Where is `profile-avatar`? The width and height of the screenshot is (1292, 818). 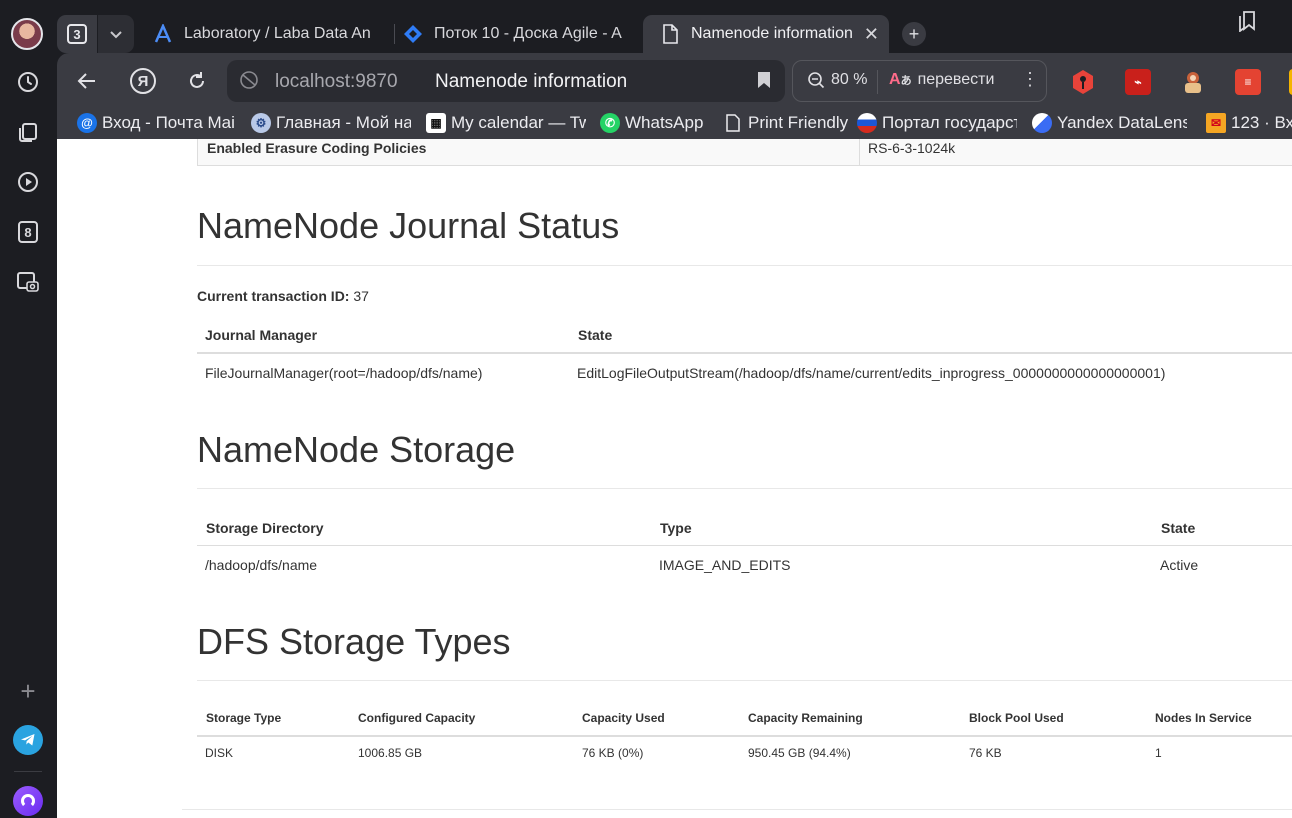
profile-avatar is located at coordinates (27, 34).